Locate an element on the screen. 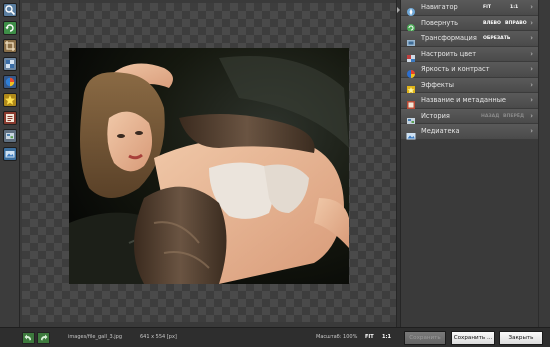  panel-row-adjust-color: Настроить цвет › is located at coordinates (469, 54).